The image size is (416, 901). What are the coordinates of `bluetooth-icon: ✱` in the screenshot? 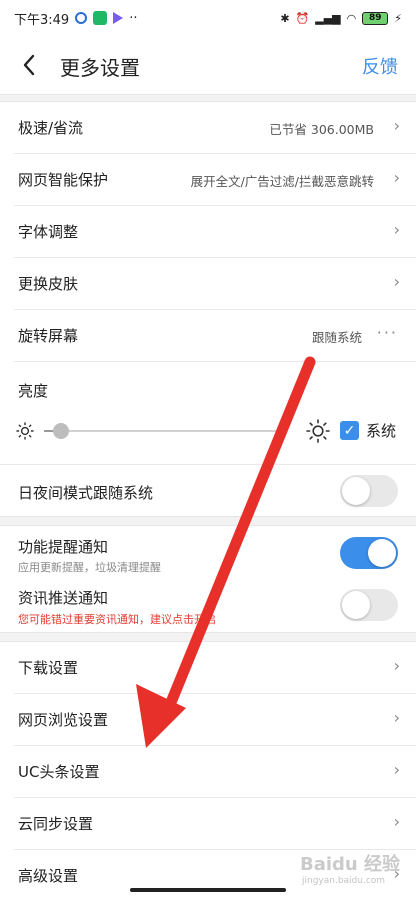 It's located at (285, 18).